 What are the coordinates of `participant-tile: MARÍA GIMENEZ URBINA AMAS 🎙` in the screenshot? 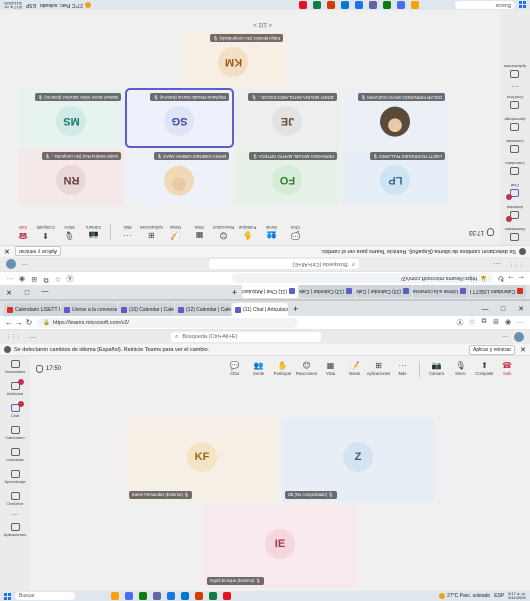 It's located at (179, 177).